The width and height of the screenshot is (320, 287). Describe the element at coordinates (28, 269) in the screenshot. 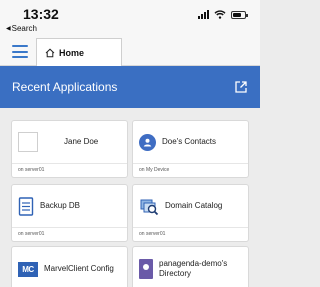

I see `mc-logo-icon: MC` at that location.